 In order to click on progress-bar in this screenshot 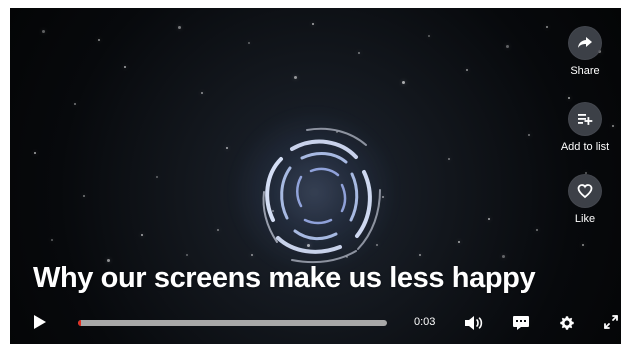, I will do `click(232, 323)`.